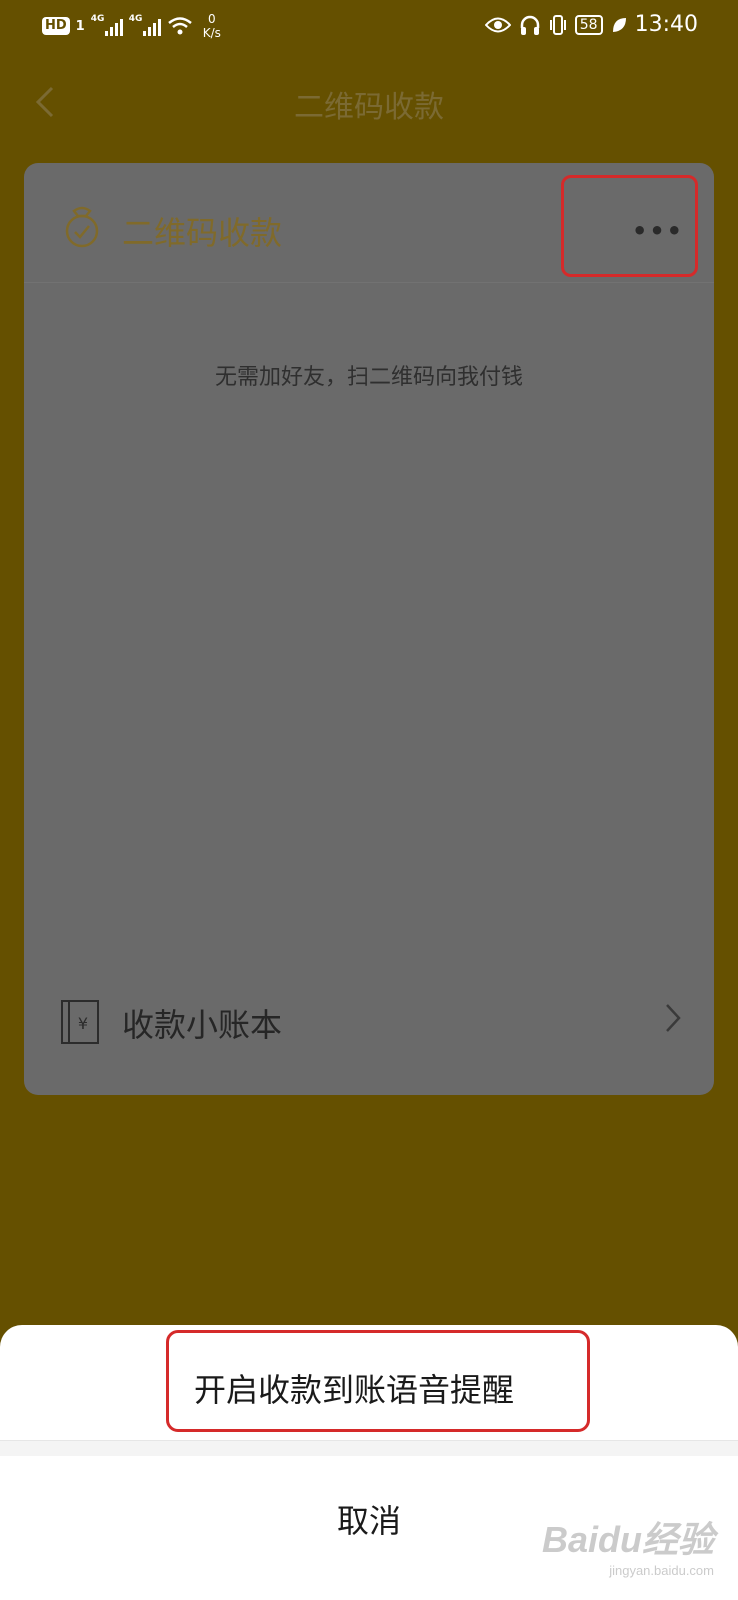  Describe the element at coordinates (557, 24) in the screenshot. I see `vibrate-icon` at that location.